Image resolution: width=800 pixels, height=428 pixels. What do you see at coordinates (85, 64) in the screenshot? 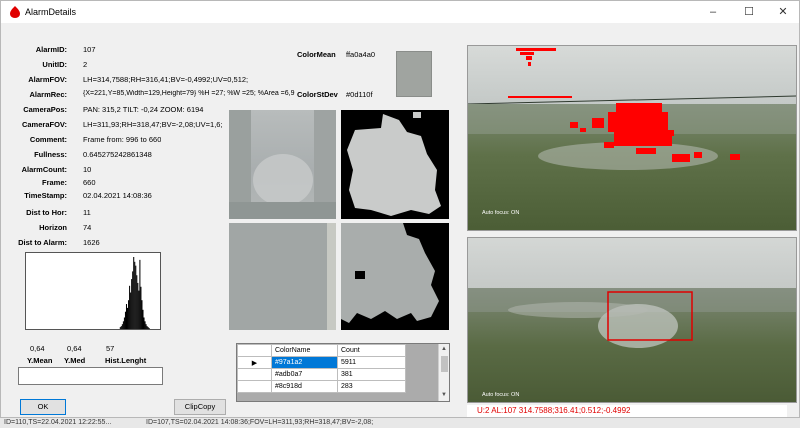
I see `unit-id-value: 2` at bounding box center [85, 64].